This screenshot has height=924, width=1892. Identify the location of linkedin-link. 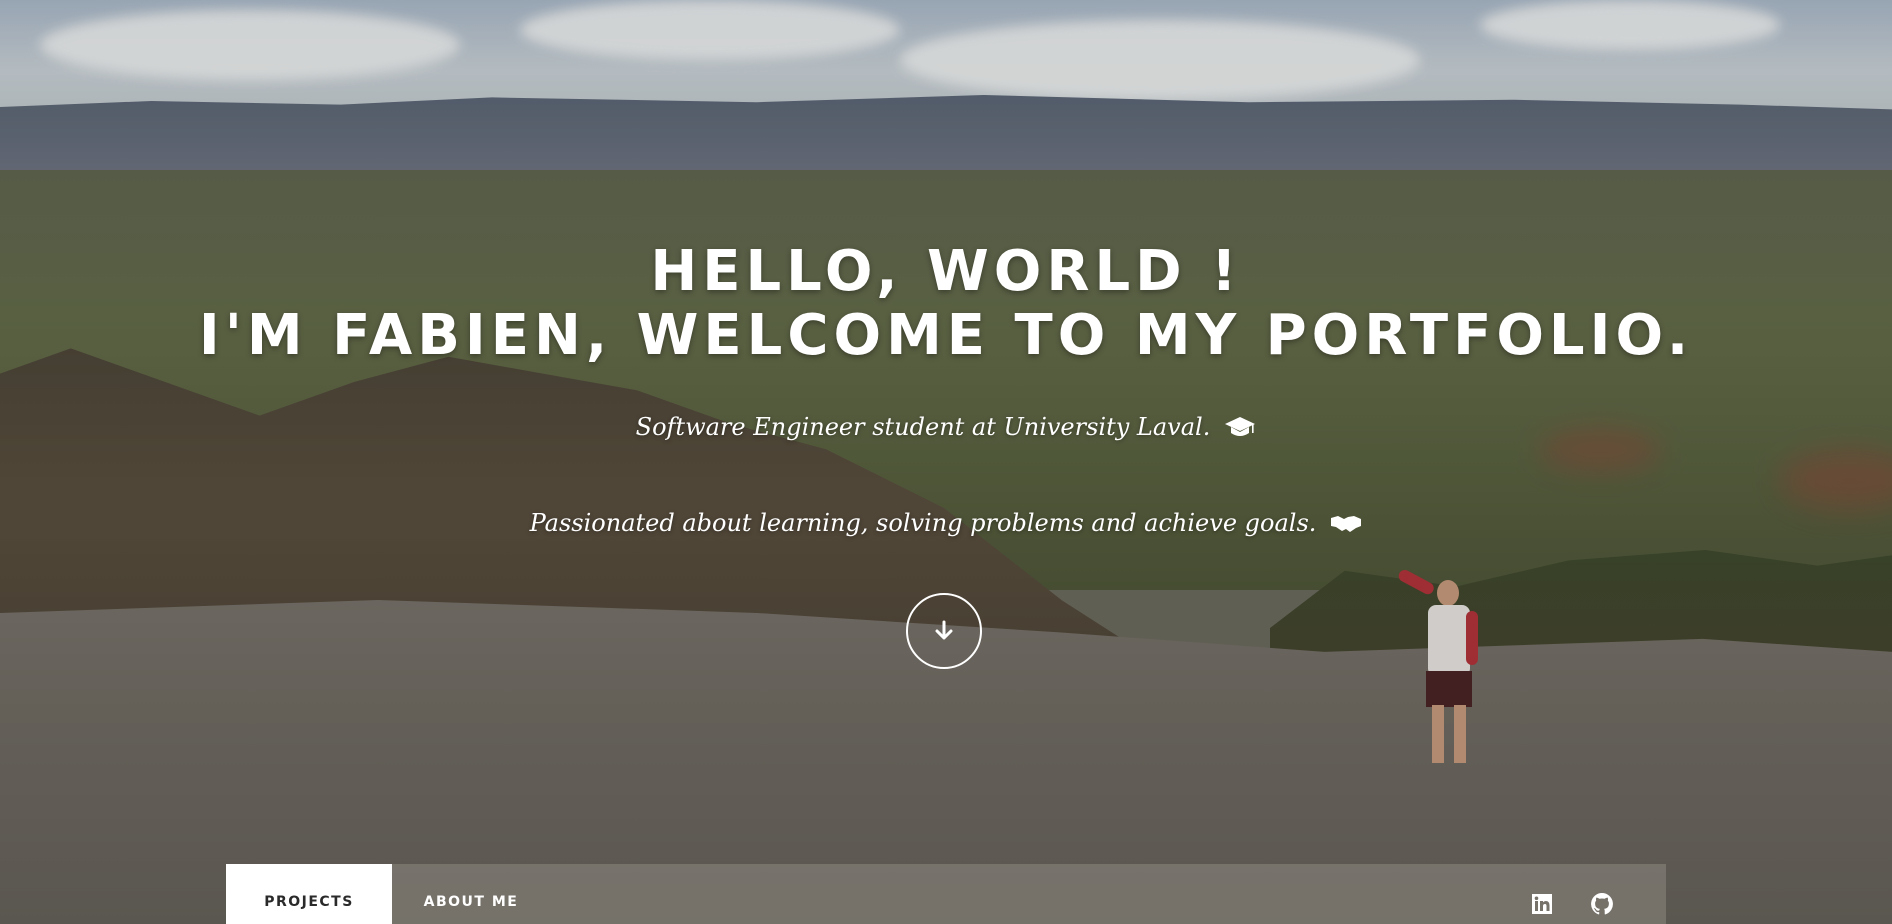
(1542, 904).